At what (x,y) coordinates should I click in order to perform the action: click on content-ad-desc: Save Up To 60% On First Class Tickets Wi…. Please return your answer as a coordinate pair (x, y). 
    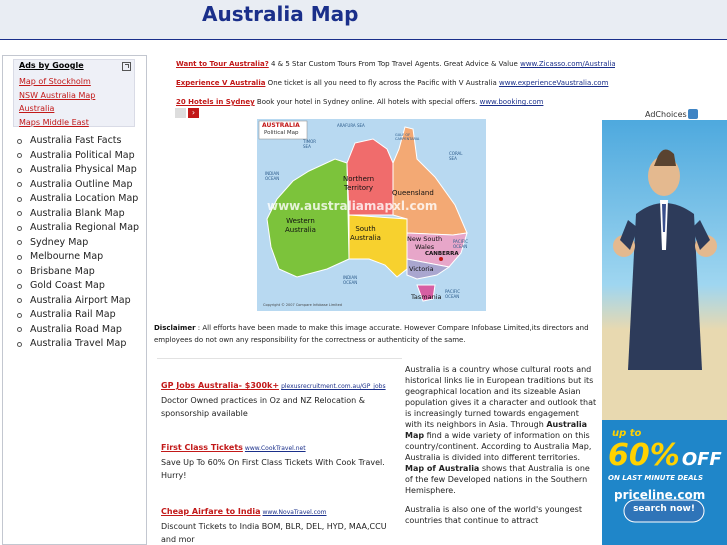
    Looking at the image, I should click on (273, 469).